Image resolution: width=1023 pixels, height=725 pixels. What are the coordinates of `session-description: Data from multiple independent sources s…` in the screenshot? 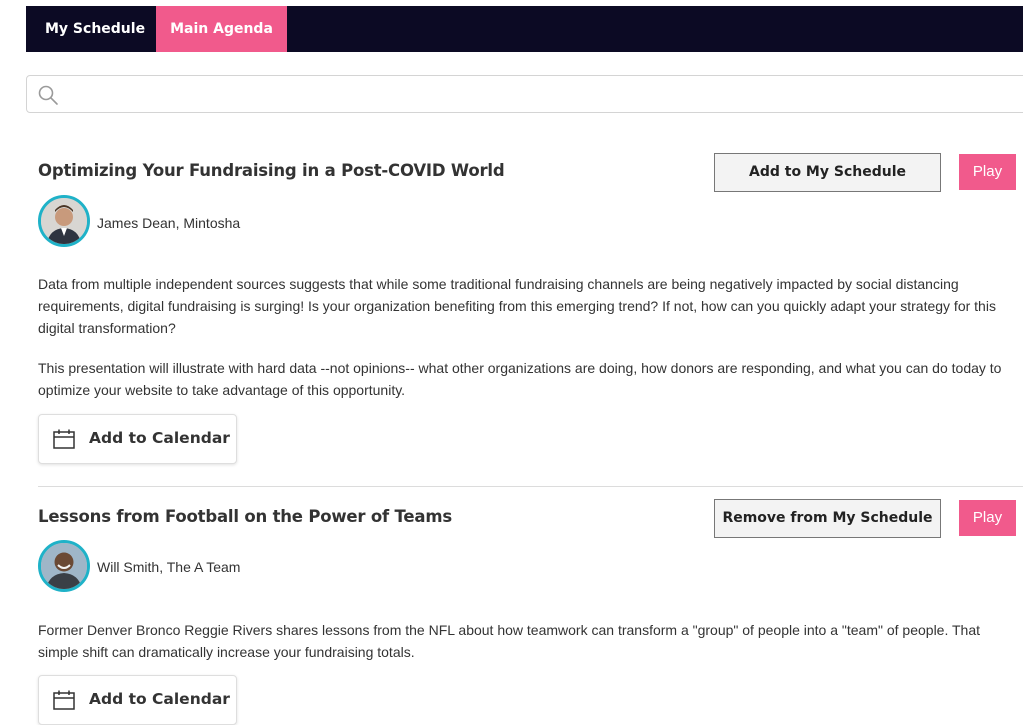 It's located at (517, 306).